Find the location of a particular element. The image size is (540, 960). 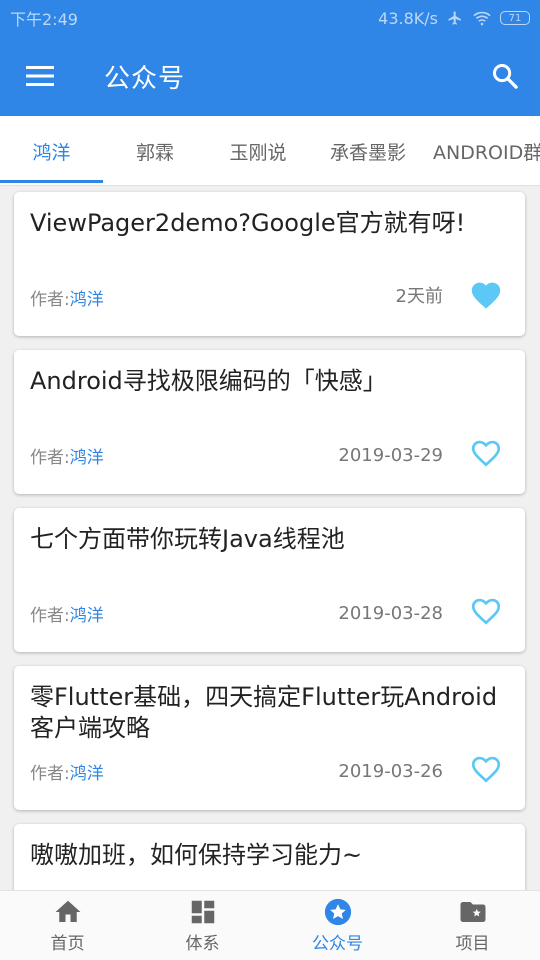

status-bar: 下午2:49 43.8K/s 71 is located at coordinates (270, 18).